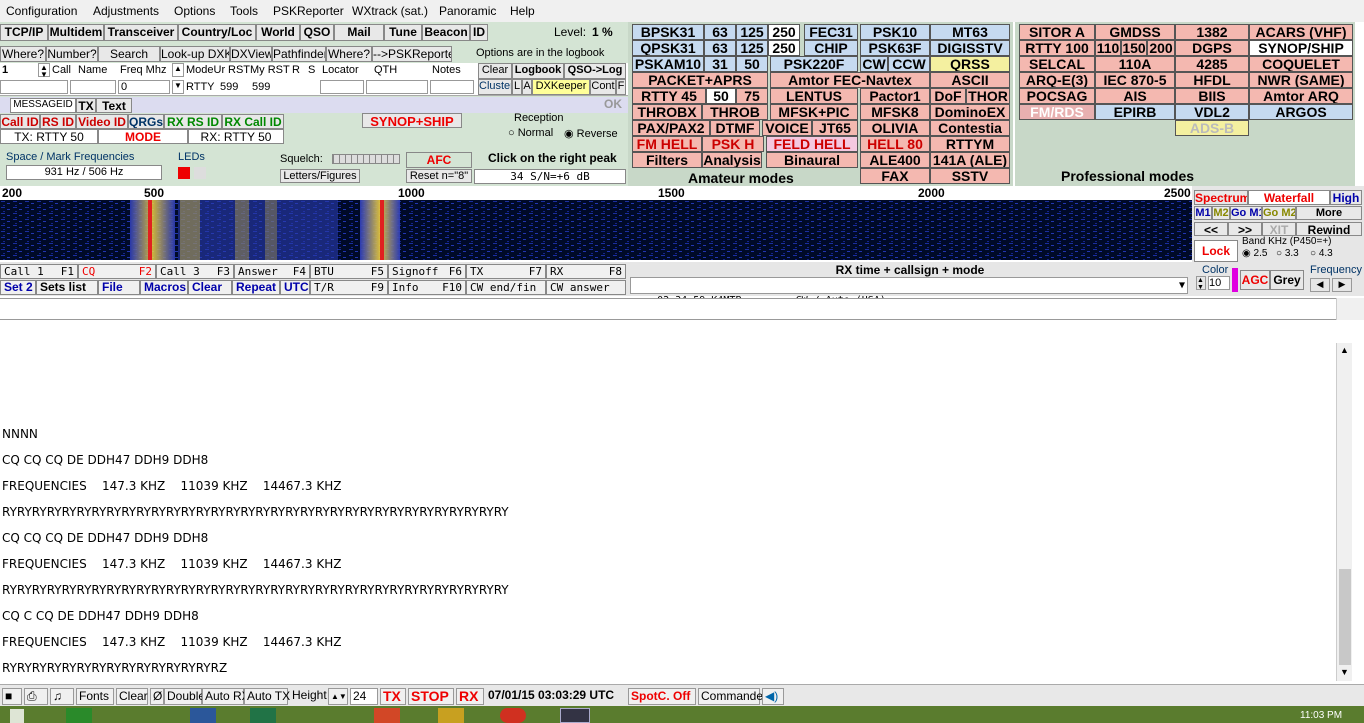  Describe the element at coordinates (244, 11) in the screenshot. I see `menu-tools: Tools` at that location.